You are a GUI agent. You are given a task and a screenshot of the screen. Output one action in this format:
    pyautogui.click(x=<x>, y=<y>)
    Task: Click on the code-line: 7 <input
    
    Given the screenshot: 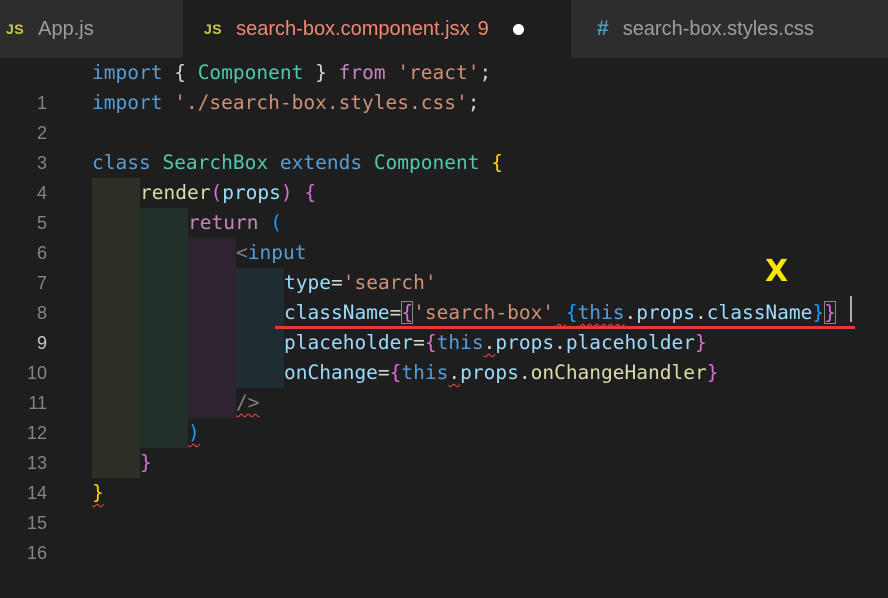 What is the action you would take?
    pyautogui.click(x=444, y=265)
    